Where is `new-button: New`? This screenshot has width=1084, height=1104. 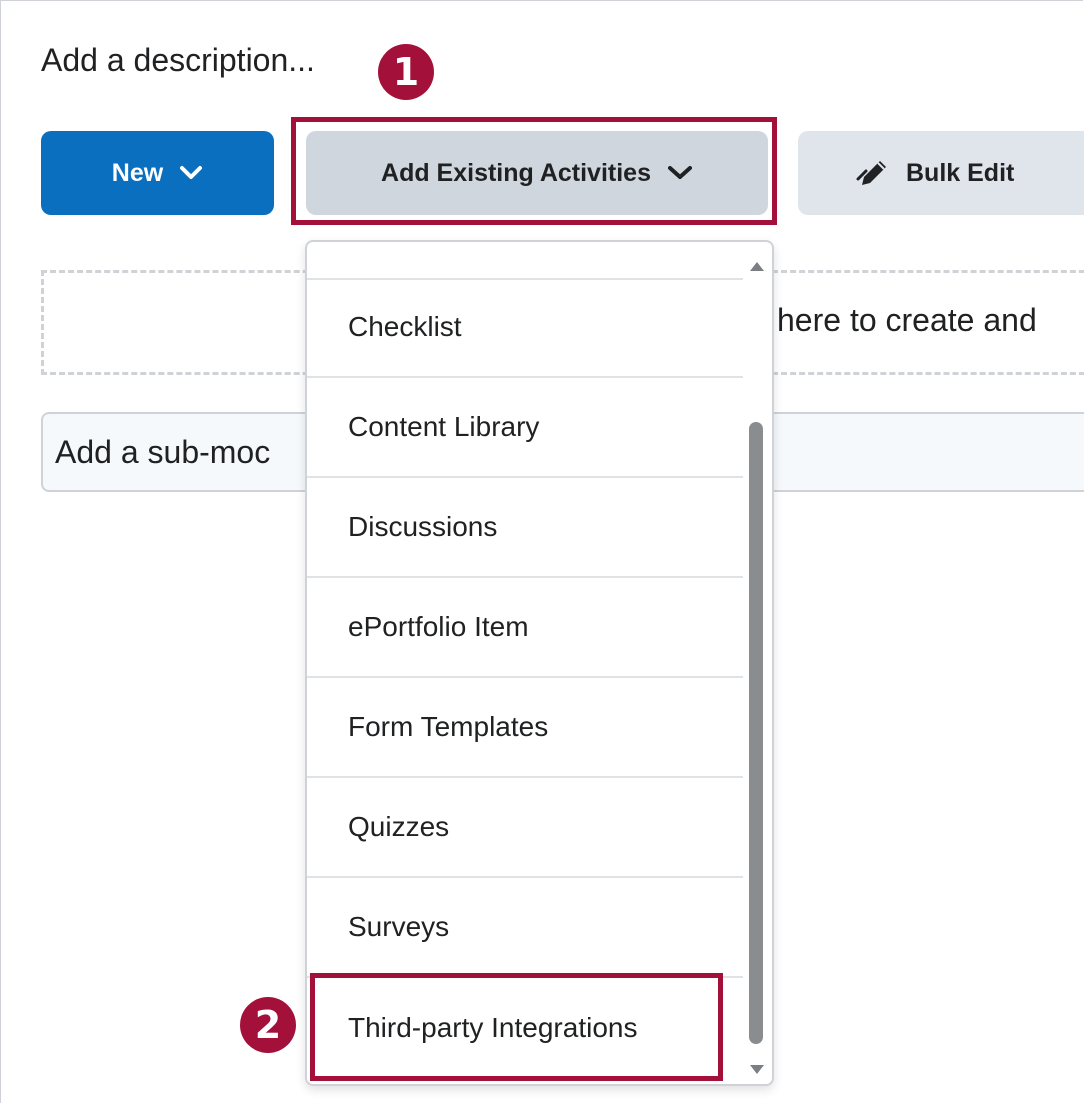 new-button: New is located at coordinates (157, 173).